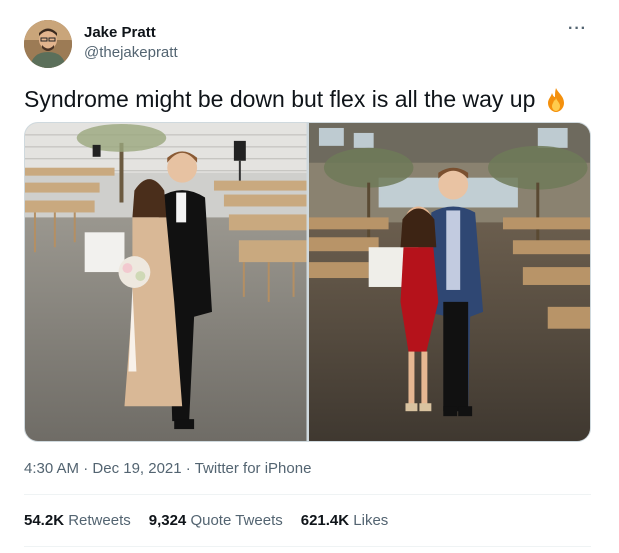  I want to click on author-avatar, so click(48, 44).